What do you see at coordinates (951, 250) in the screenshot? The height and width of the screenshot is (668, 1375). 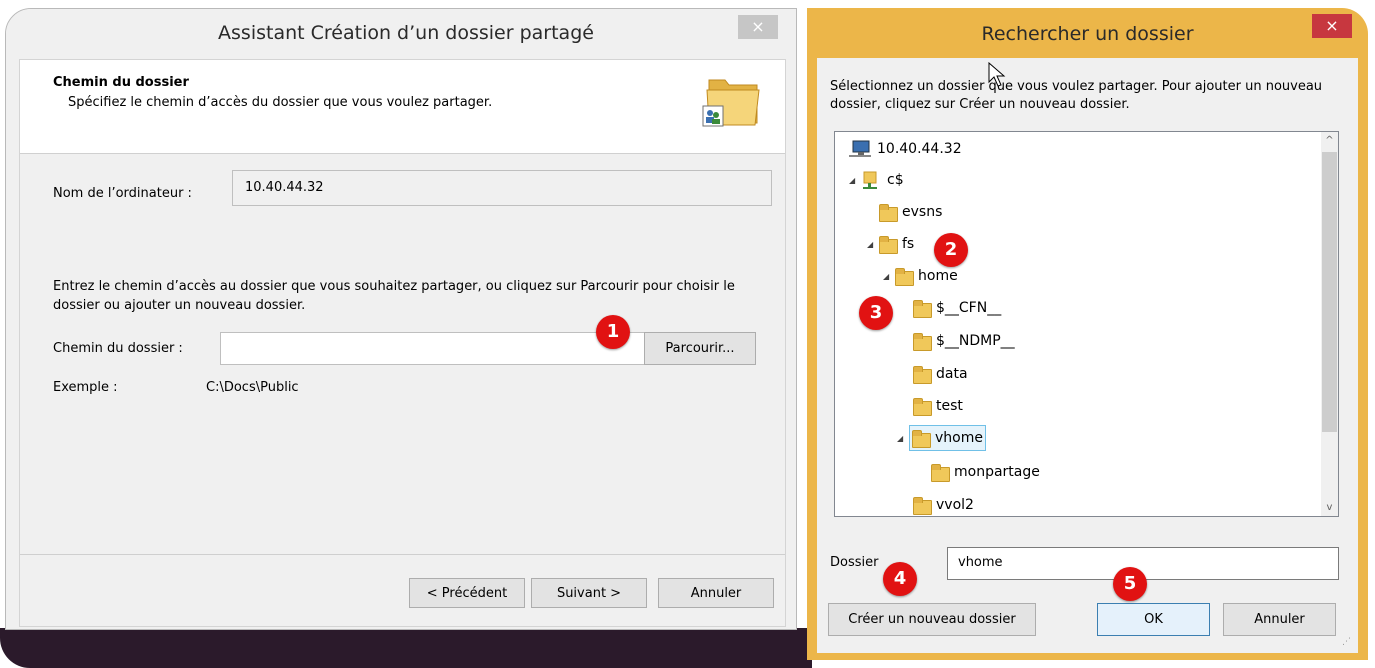 I see `step-badge-2: 2` at bounding box center [951, 250].